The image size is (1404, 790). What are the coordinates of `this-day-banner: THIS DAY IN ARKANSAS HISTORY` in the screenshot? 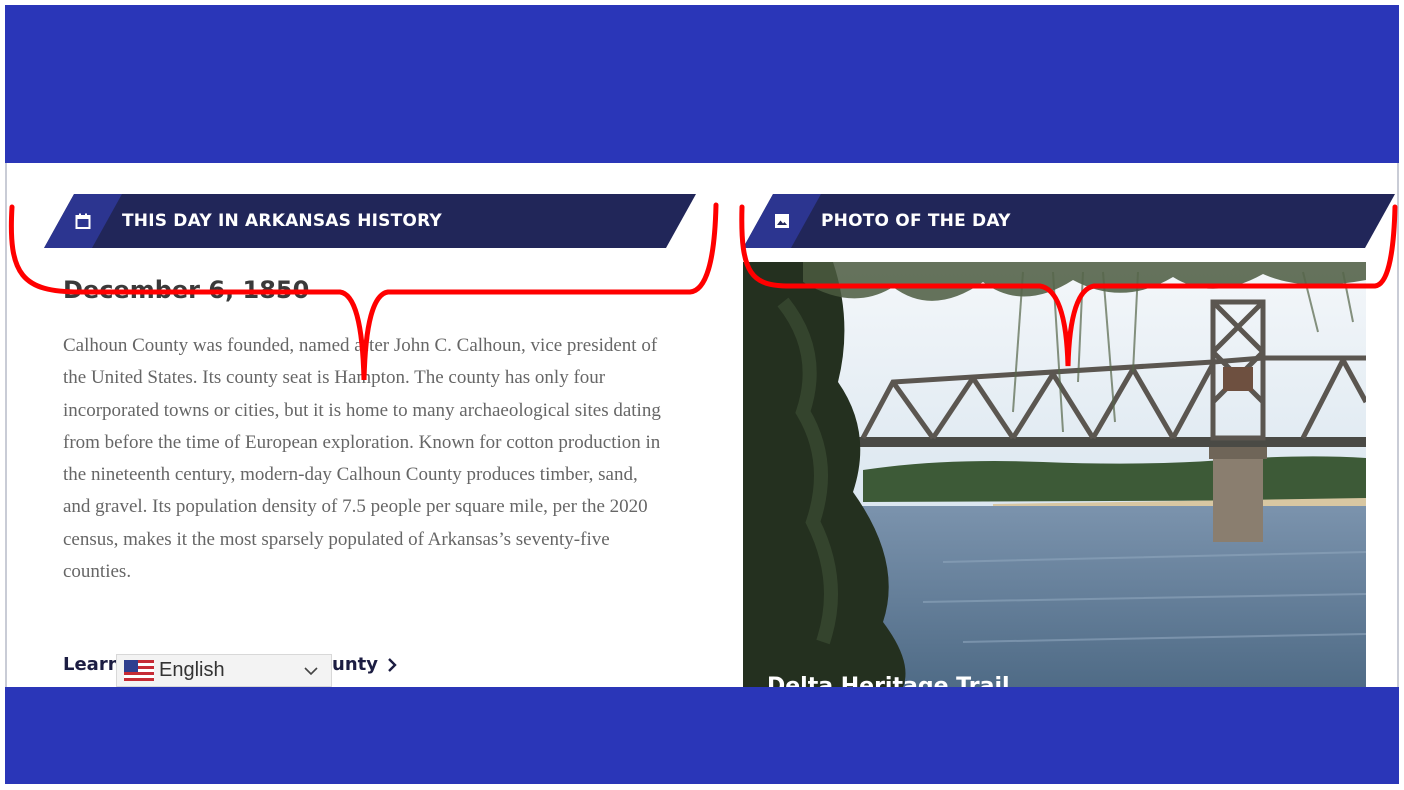 It's located at (370, 221).